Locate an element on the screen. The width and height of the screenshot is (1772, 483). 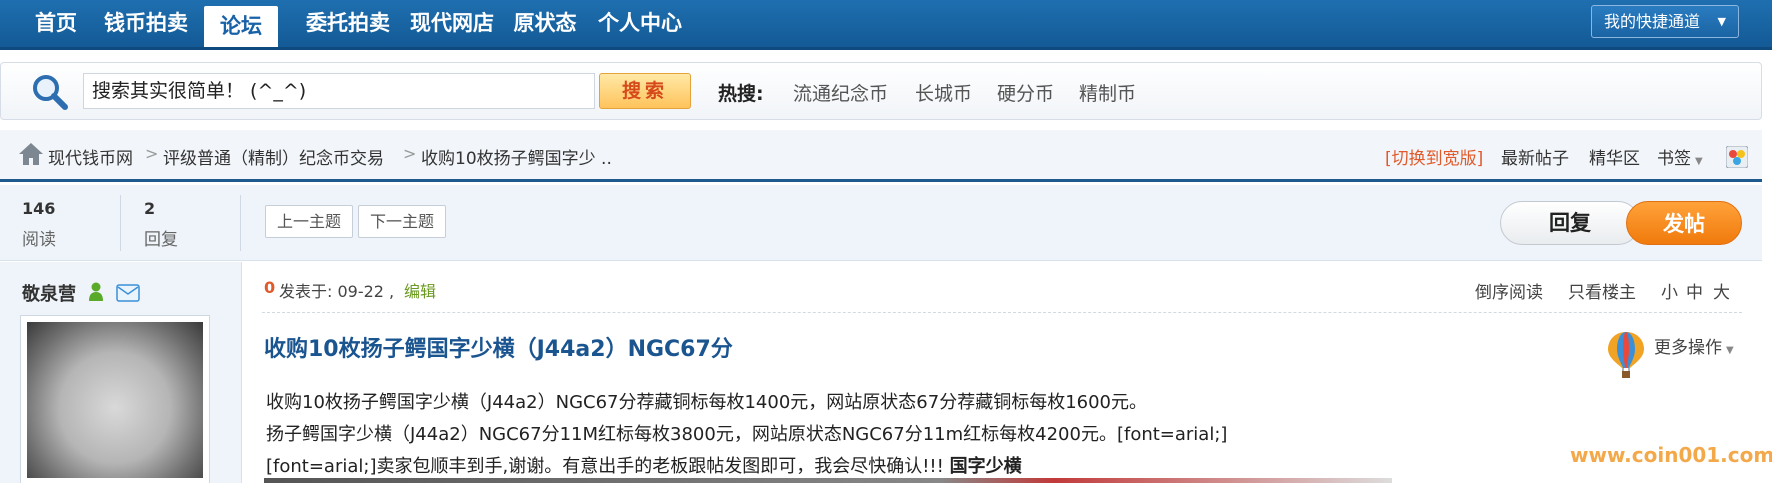
next-thread-button: 下一主题 is located at coordinates (402, 221).